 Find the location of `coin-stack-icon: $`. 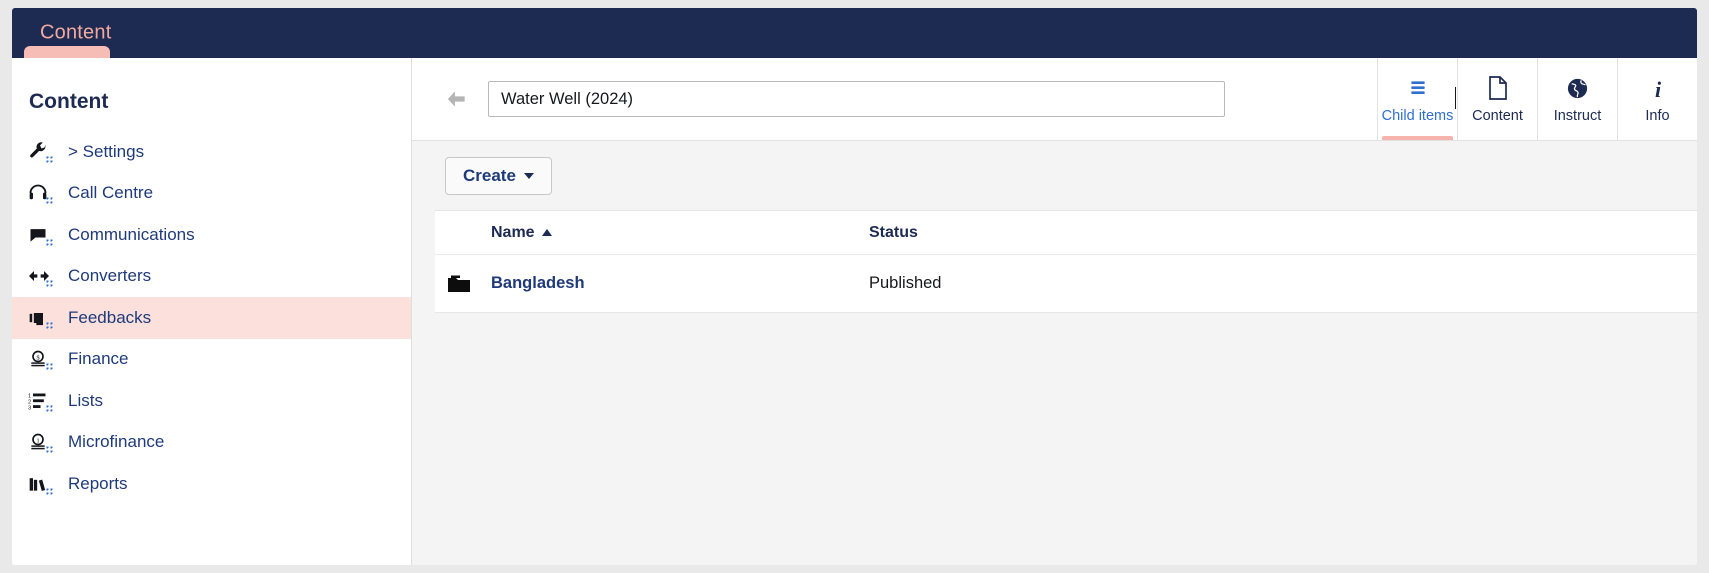

coin-stack-icon: $ is located at coordinates (41, 359).